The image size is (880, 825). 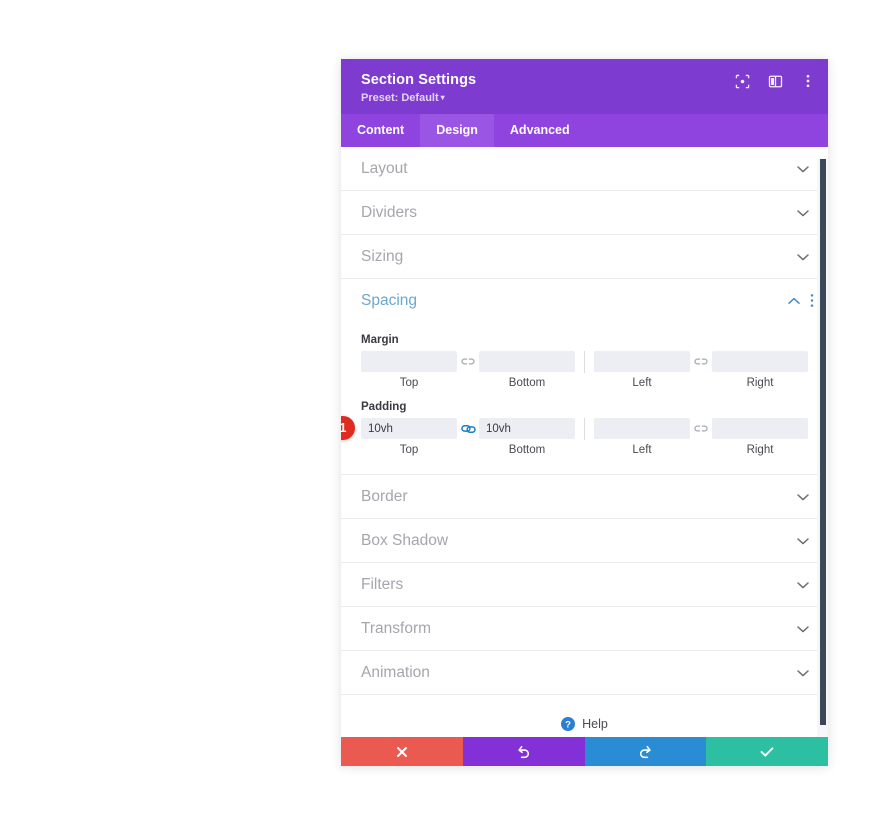 I want to click on section-row-filters: Filters, so click(x=584, y=585).